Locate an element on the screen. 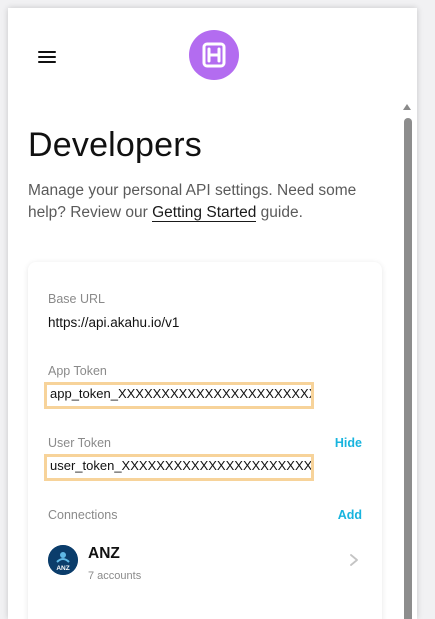  anz-logo-icon: ANZ is located at coordinates (63, 560).